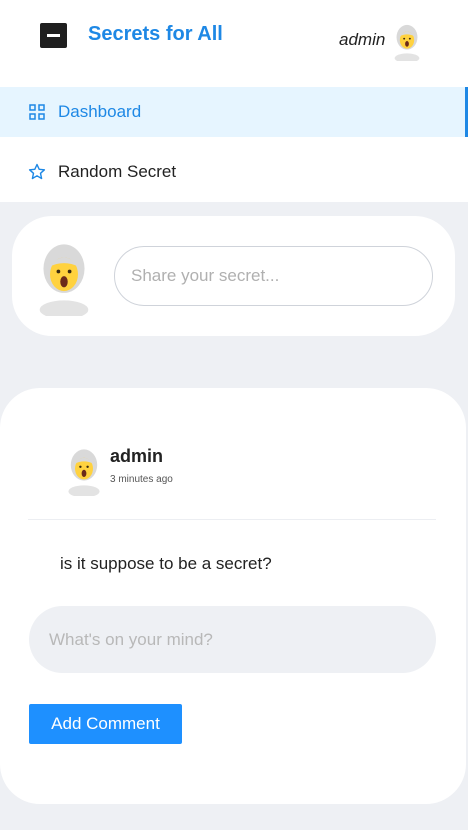  Describe the element at coordinates (166, 563) in the screenshot. I see `post-body: is it suppose to be a secret?` at that location.